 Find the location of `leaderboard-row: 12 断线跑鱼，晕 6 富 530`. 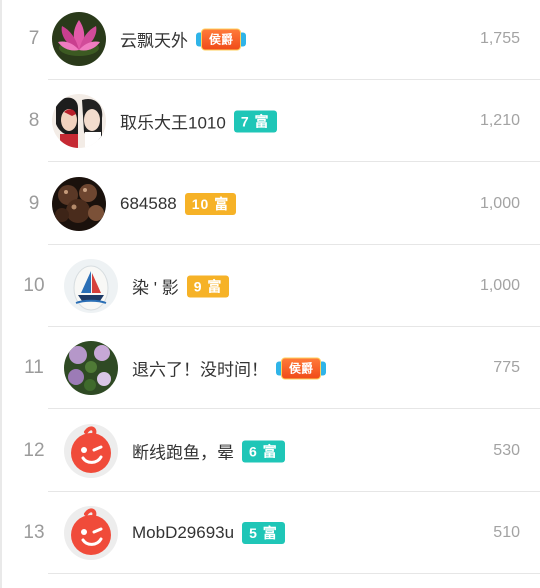

leaderboard-row: 12 断线跑鱼，晕 6 富 530 is located at coordinates (271, 451).